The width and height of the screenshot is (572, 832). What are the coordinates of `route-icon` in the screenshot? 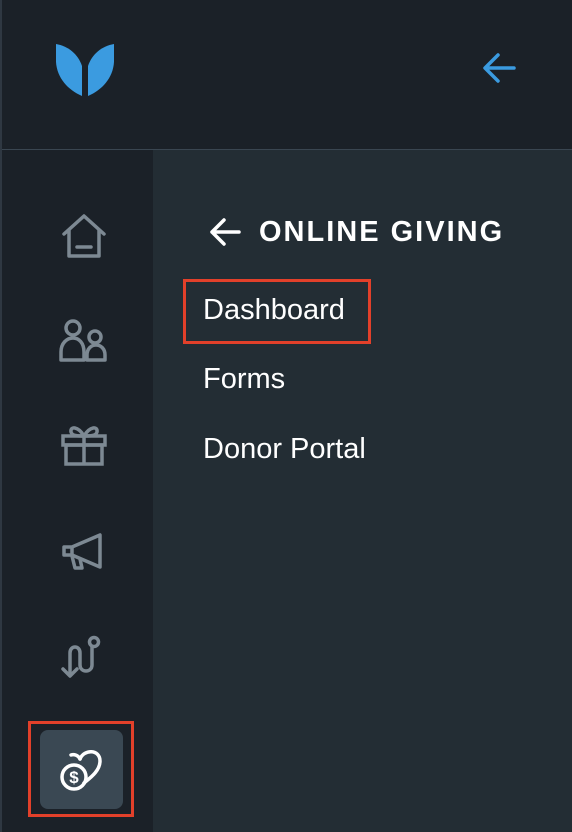 It's located at (81, 656).